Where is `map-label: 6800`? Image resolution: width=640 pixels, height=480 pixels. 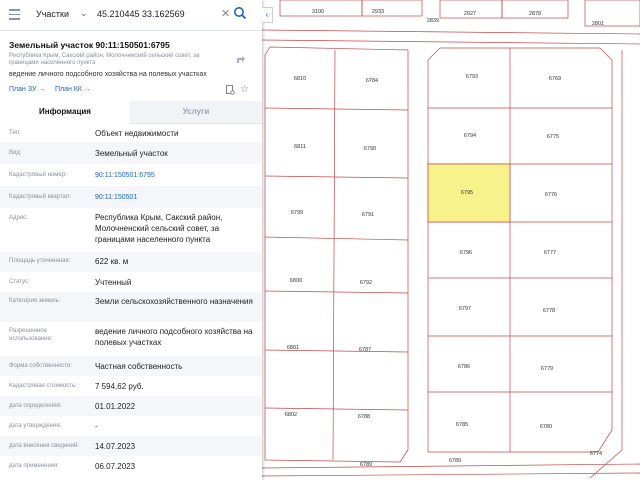
map-label: 6800 is located at coordinates (296, 281).